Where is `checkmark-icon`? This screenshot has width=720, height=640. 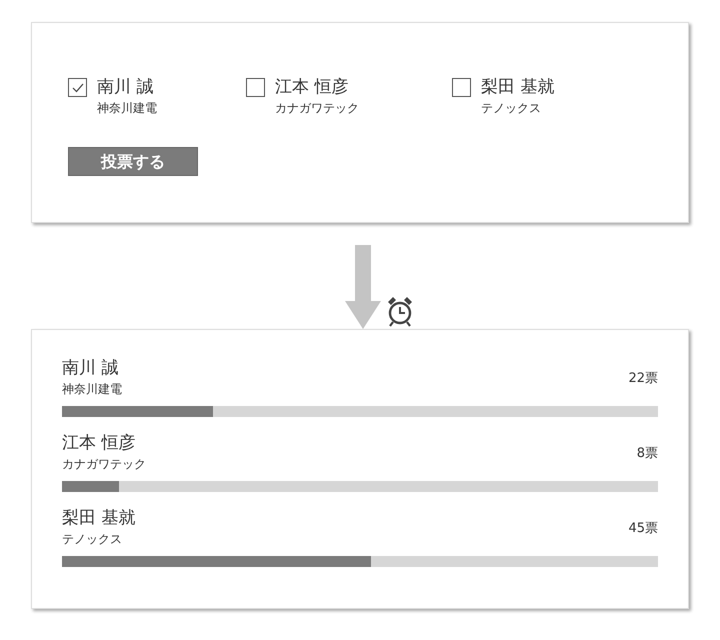 checkmark-icon is located at coordinates (78, 87).